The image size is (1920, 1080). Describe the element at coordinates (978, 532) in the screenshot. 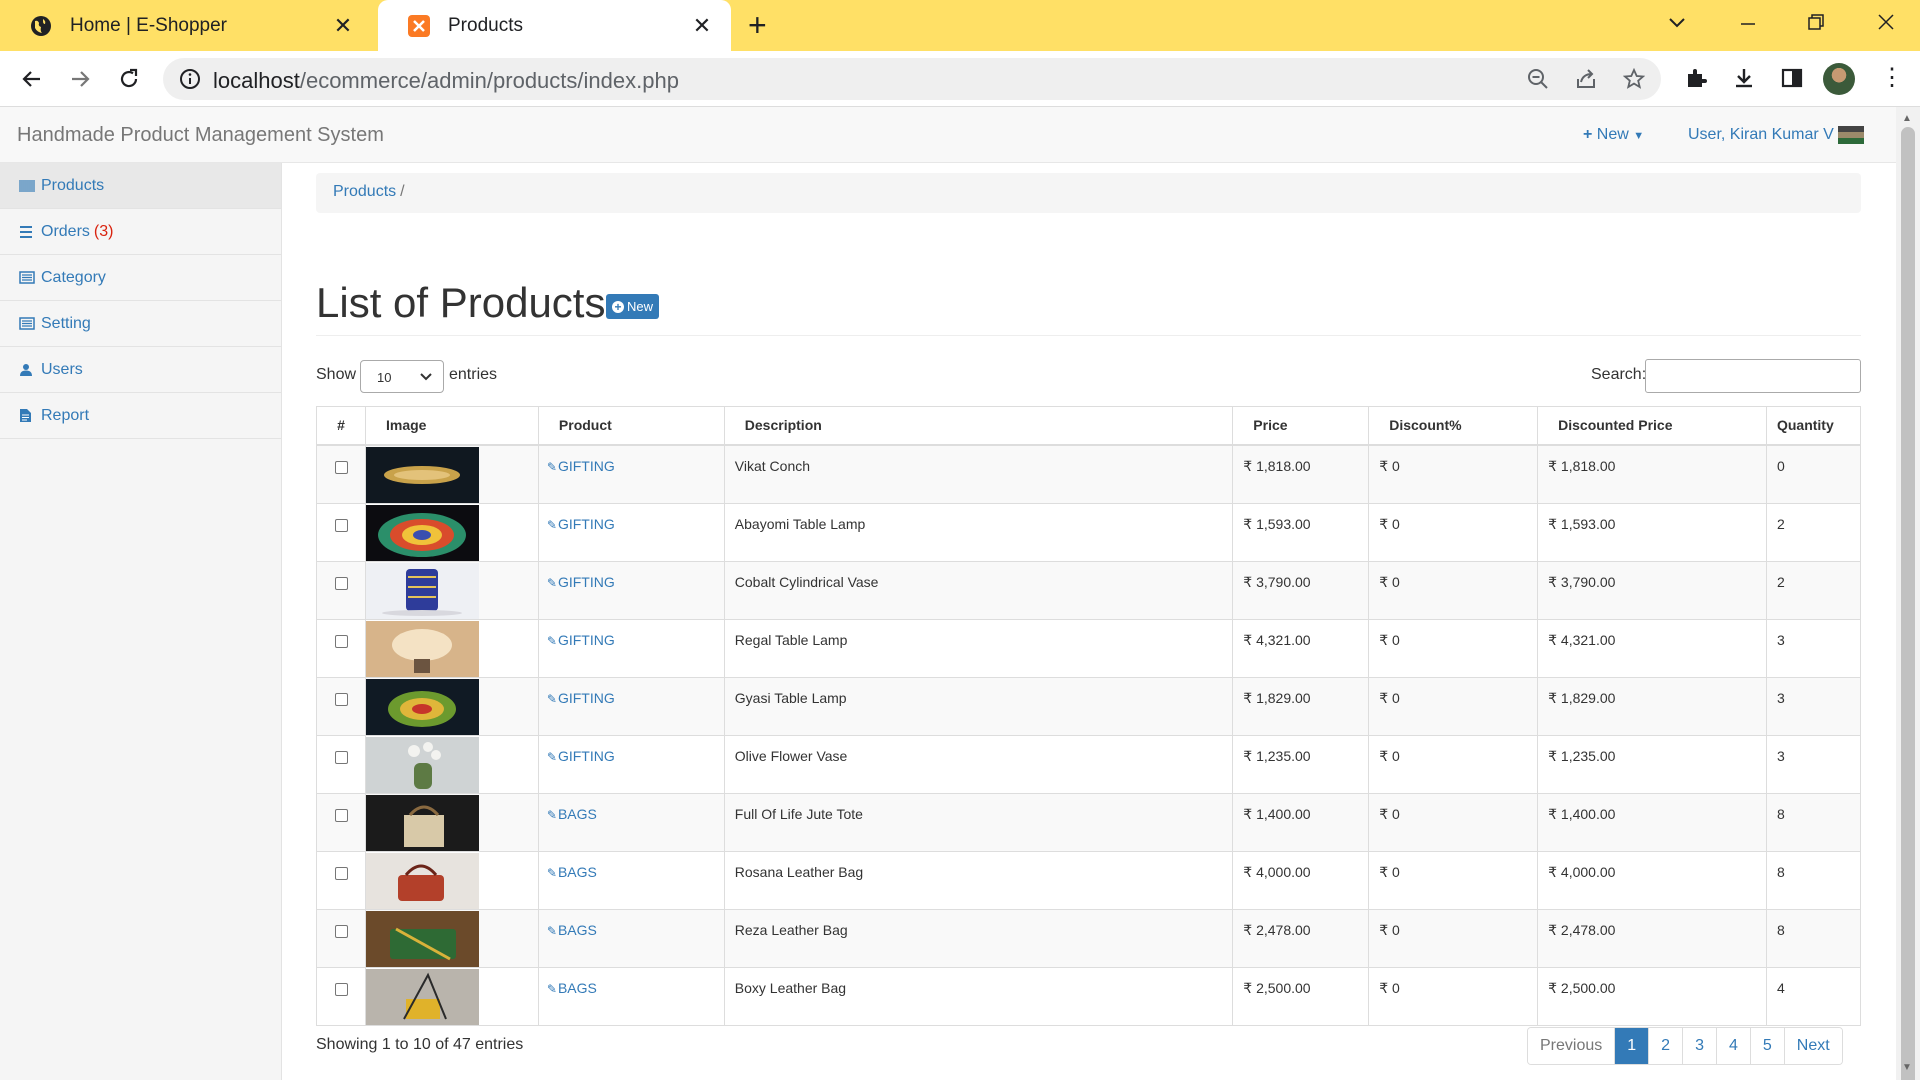

I see `description-cell: Abayomi Table Lamp` at that location.